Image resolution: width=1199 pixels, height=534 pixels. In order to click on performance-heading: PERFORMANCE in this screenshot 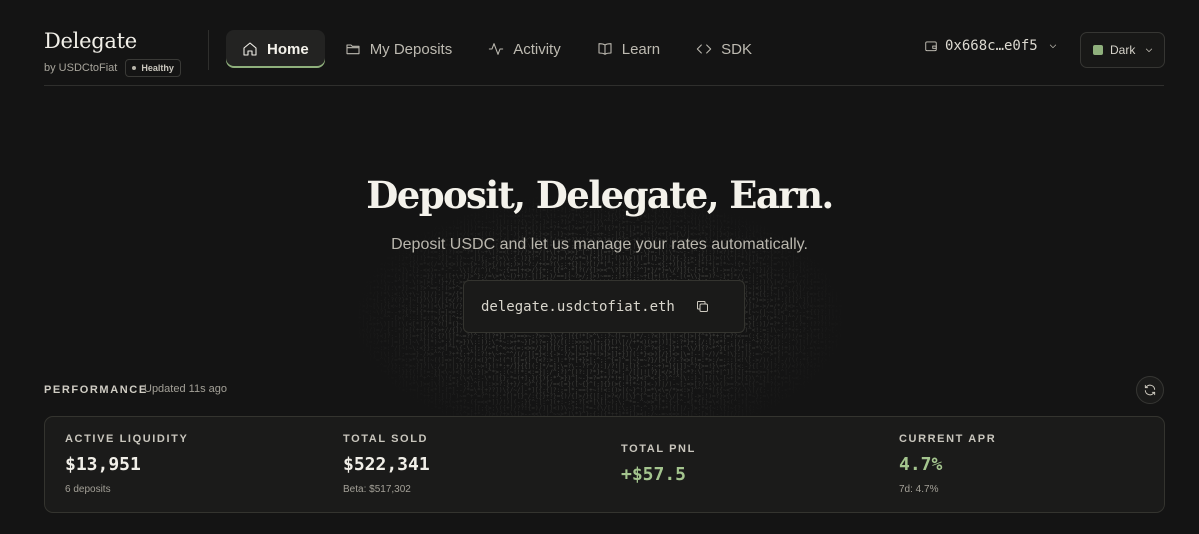, I will do `click(96, 390)`.